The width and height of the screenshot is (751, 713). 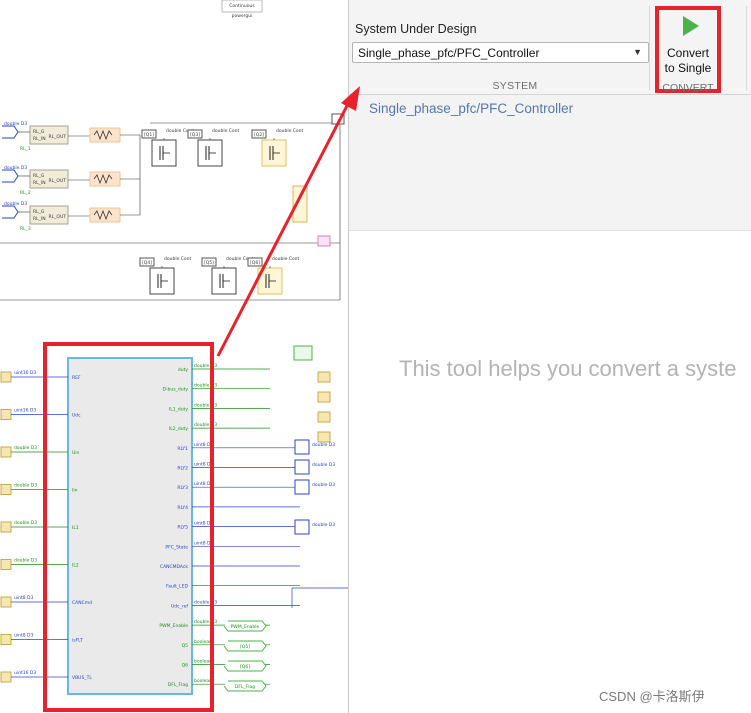 What do you see at coordinates (25, 149) in the screenshot?
I see `rl-block-name: RL_1` at bounding box center [25, 149].